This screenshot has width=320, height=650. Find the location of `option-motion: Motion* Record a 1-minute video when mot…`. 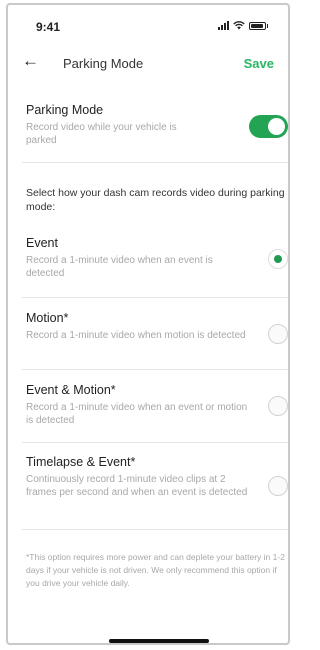

option-motion: Motion* Record a 1-minute video when mot… is located at coordinates (138, 326).